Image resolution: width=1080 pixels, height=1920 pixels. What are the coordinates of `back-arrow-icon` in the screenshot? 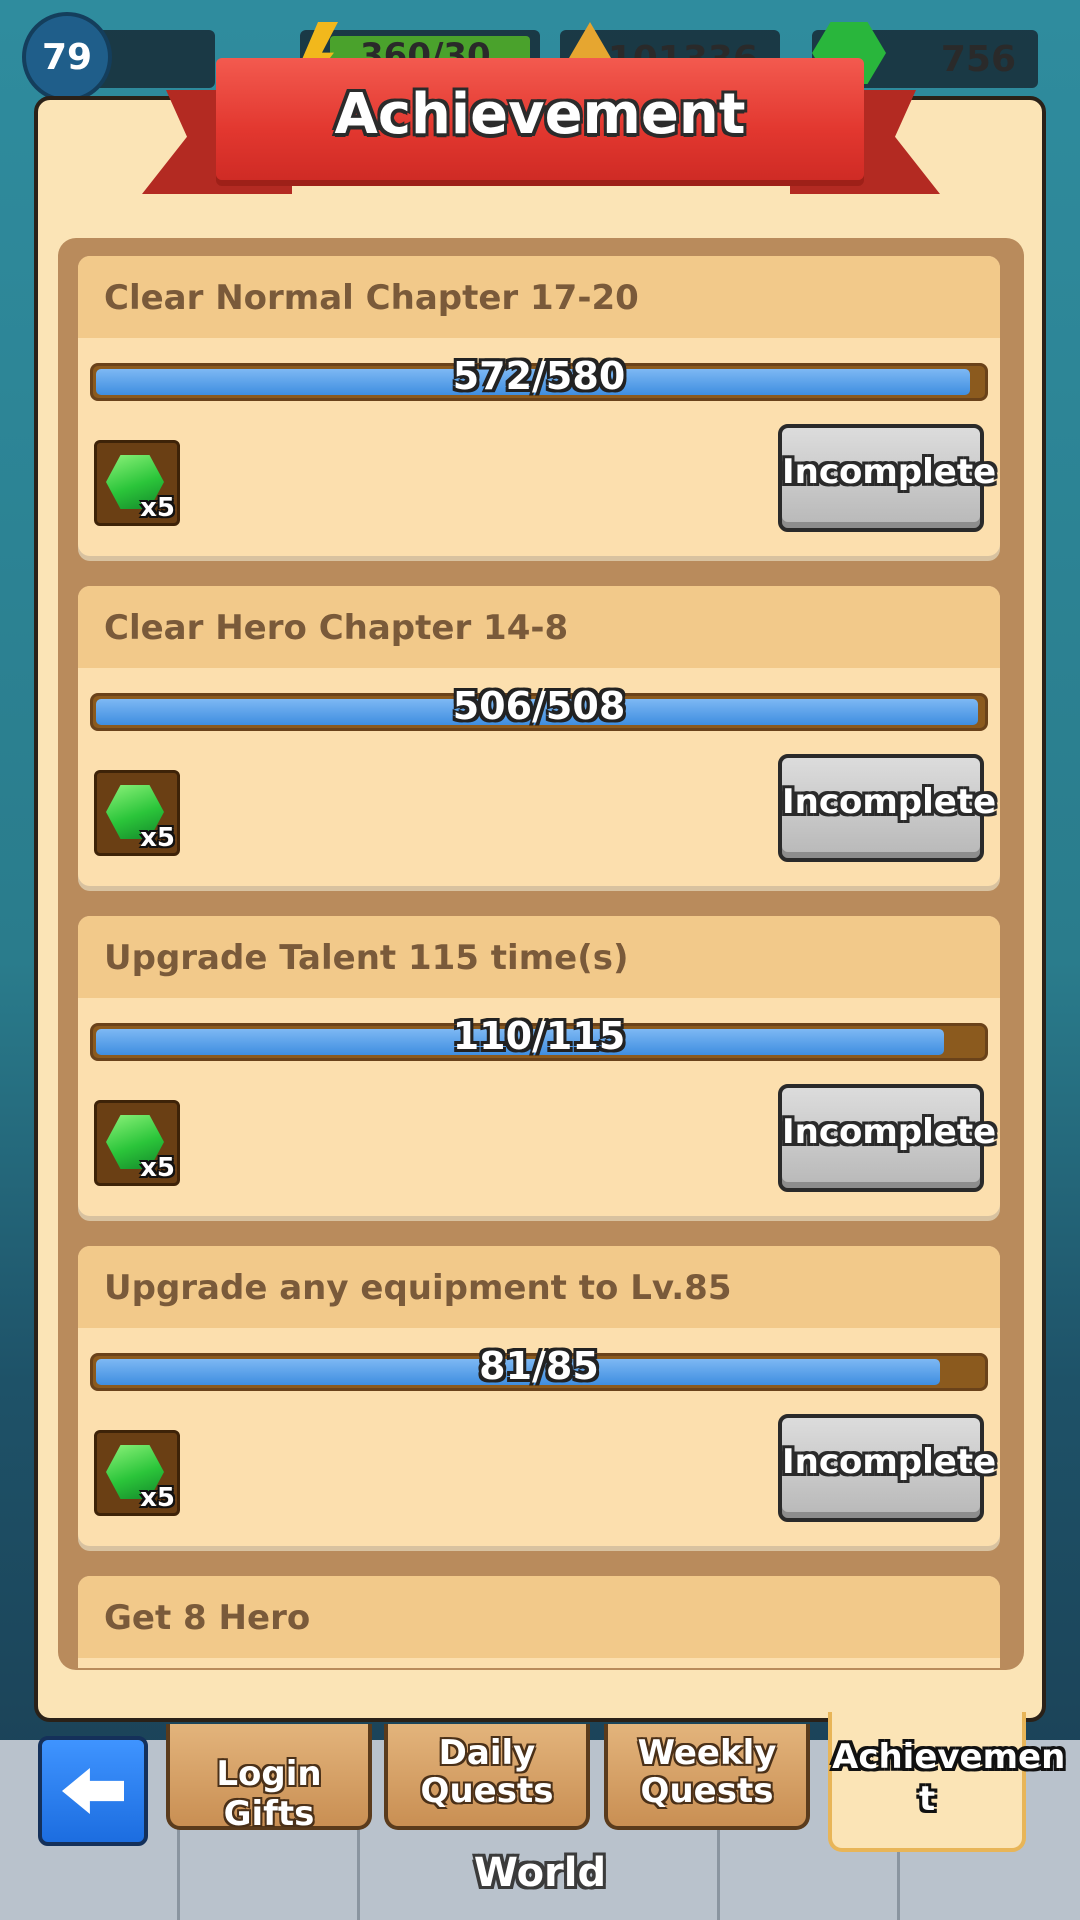 It's located at (93, 1791).